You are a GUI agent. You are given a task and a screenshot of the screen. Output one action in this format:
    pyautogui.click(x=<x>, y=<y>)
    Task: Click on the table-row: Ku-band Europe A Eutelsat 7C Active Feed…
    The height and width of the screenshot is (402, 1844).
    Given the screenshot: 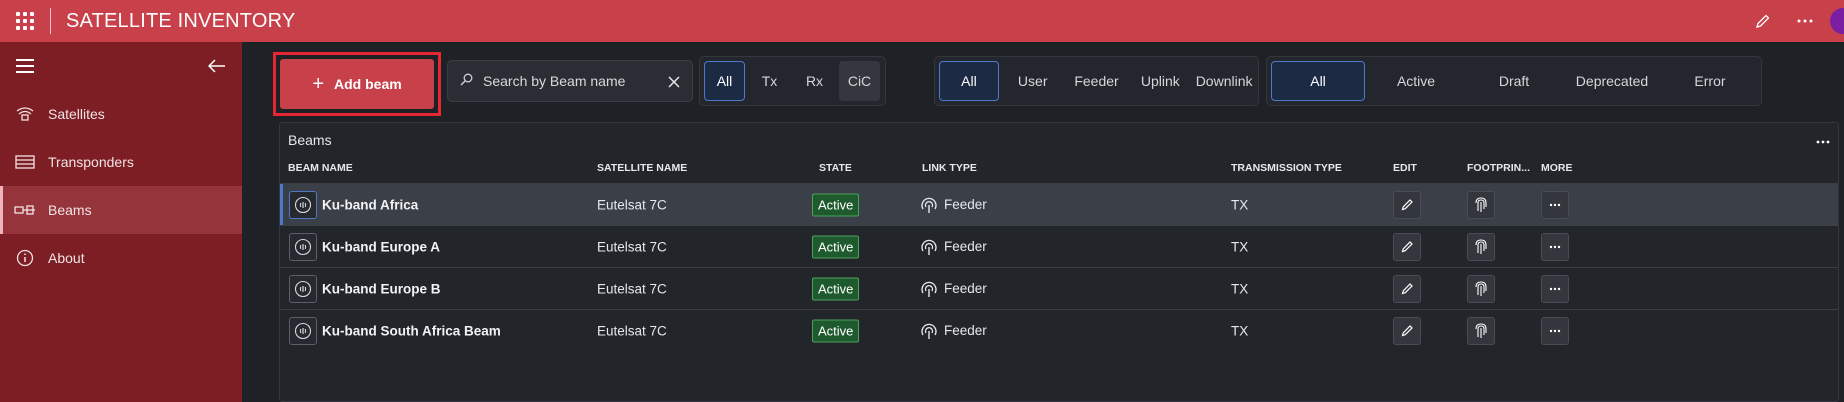 What is the action you would take?
    pyautogui.click(x=1059, y=246)
    